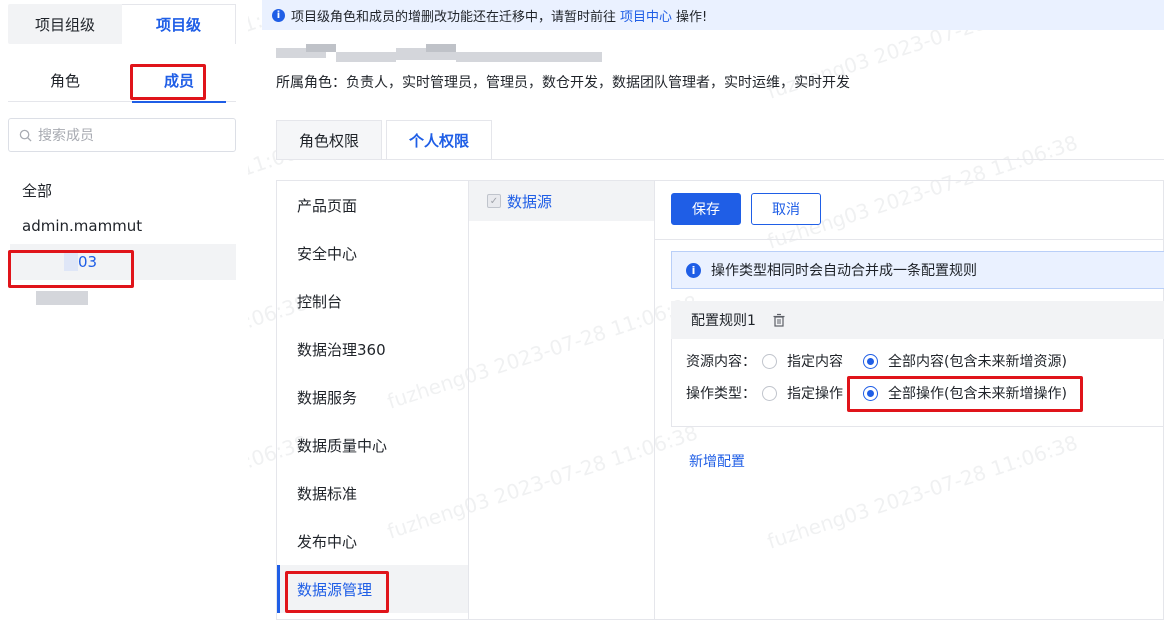  What do you see at coordinates (372, 493) in the screenshot?
I see `category-item: 数据标准` at bounding box center [372, 493].